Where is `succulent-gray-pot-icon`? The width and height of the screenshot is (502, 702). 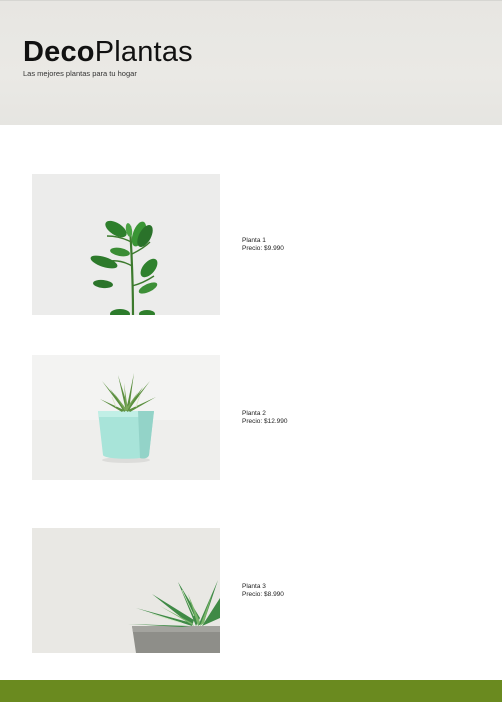 succulent-gray-pot-icon is located at coordinates (126, 590).